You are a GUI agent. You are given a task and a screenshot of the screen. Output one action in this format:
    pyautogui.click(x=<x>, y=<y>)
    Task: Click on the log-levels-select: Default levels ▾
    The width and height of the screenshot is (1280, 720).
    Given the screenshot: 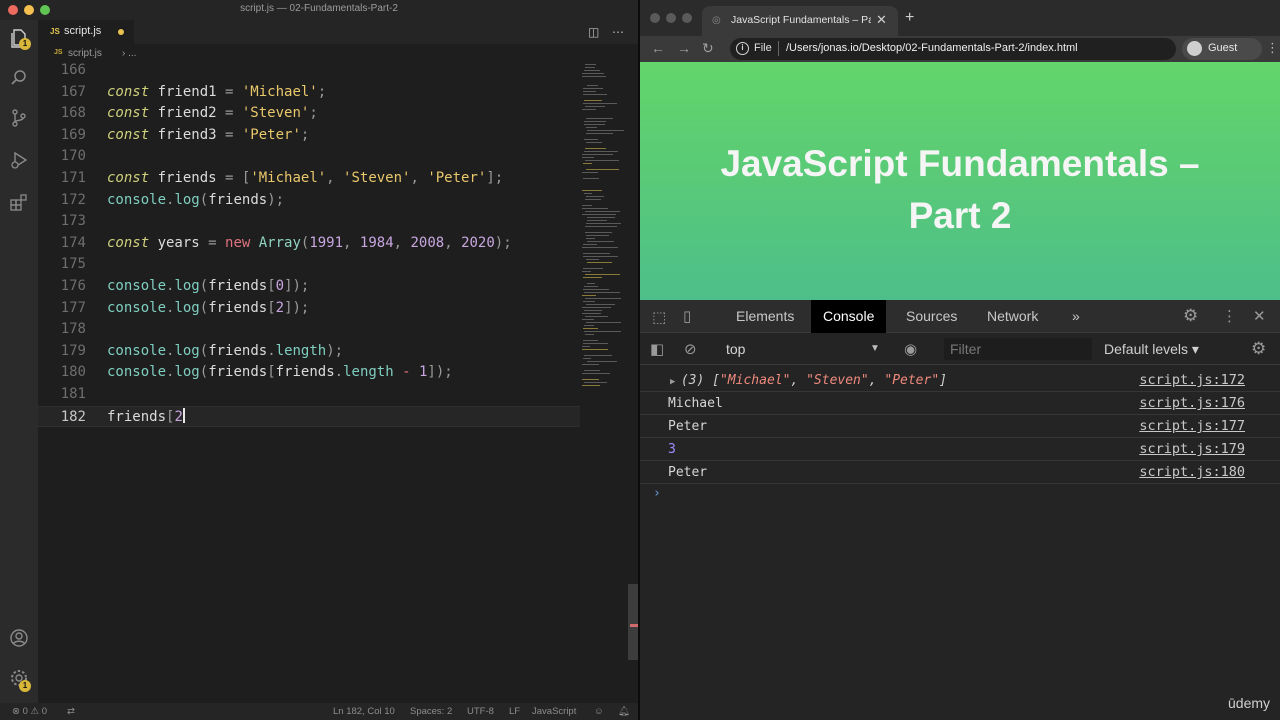 What is the action you would take?
    pyautogui.click(x=1151, y=349)
    